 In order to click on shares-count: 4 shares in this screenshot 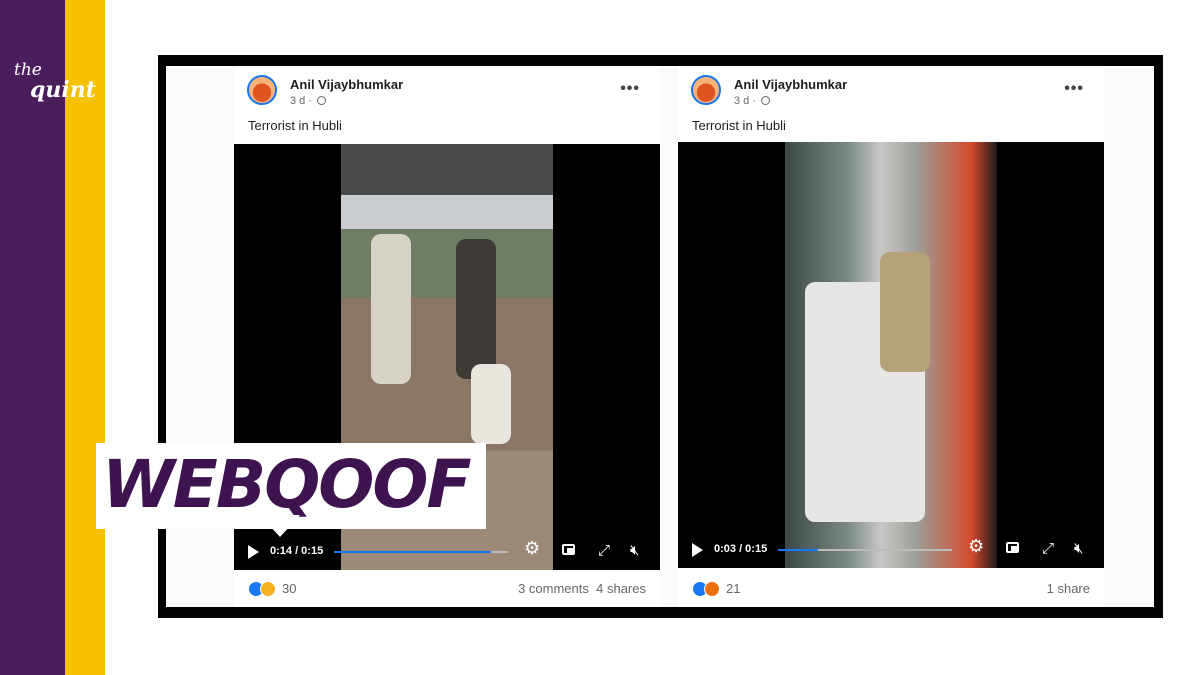, I will do `click(621, 588)`.